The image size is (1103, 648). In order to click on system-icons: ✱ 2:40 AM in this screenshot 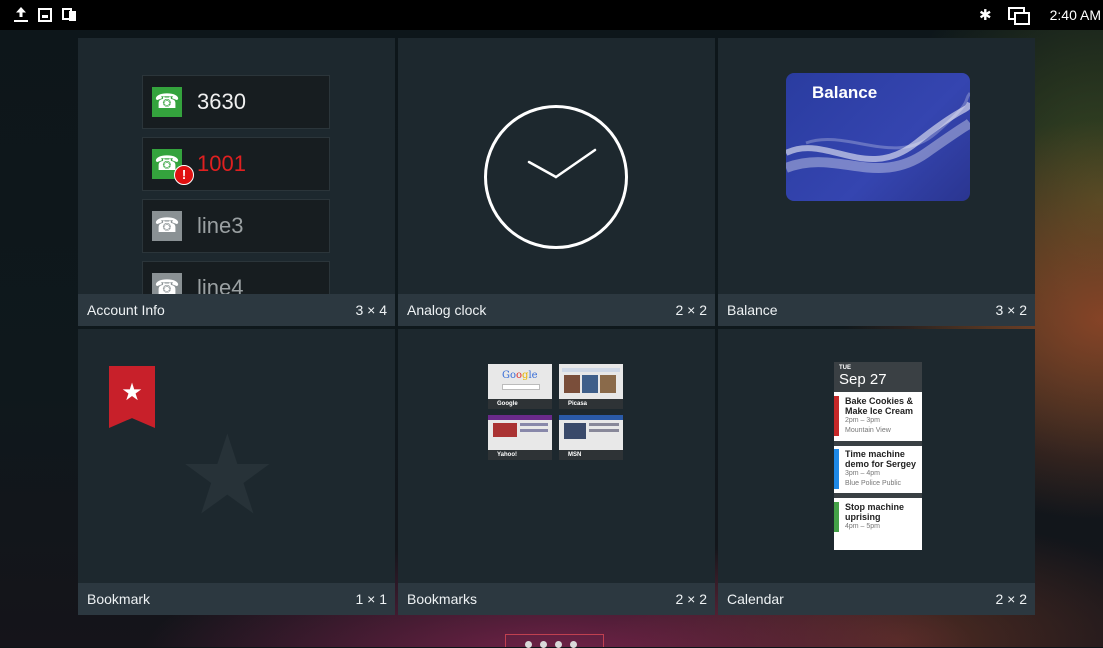, I will do `click(1041, 15)`.